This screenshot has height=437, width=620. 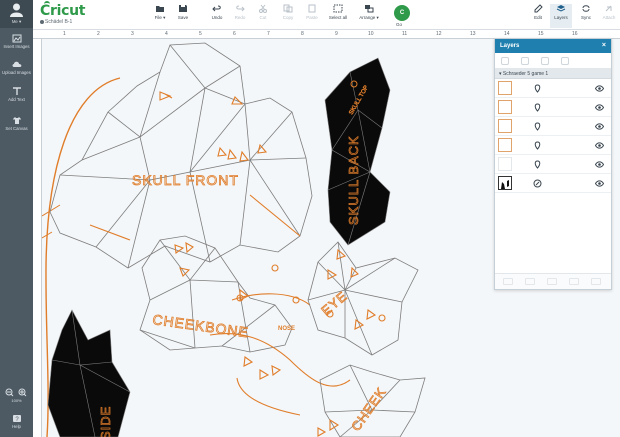 I want to click on undo-button: Undo, so click(x=217, y=16).